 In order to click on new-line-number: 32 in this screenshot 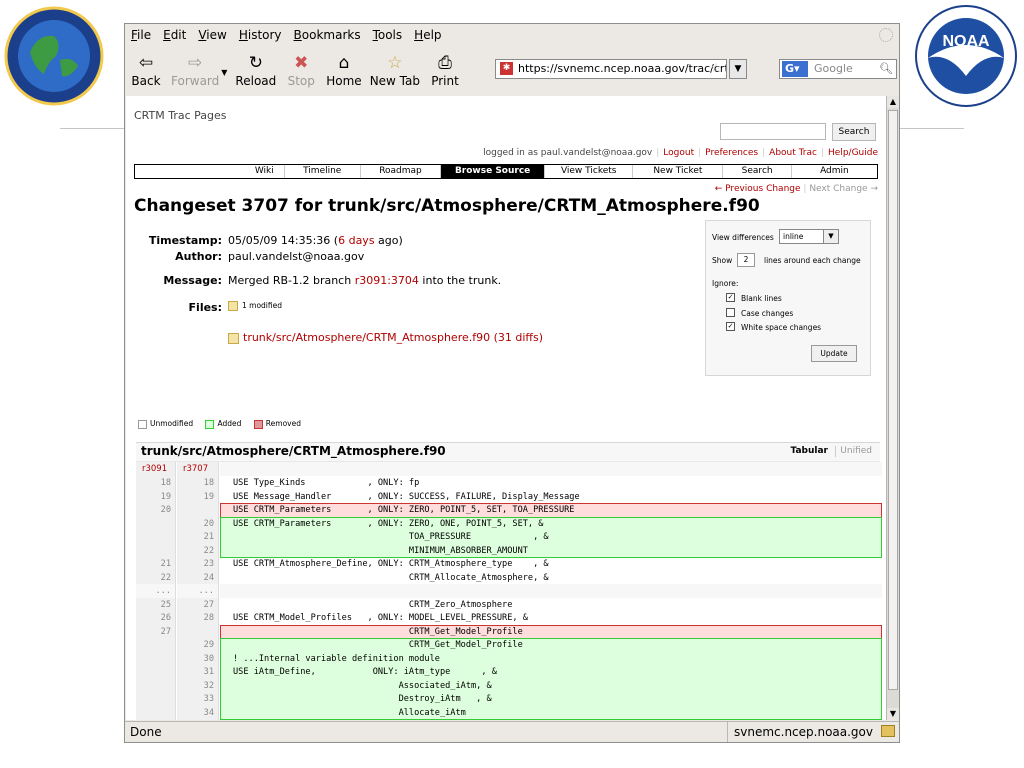, I will do `click(198, 685)`.